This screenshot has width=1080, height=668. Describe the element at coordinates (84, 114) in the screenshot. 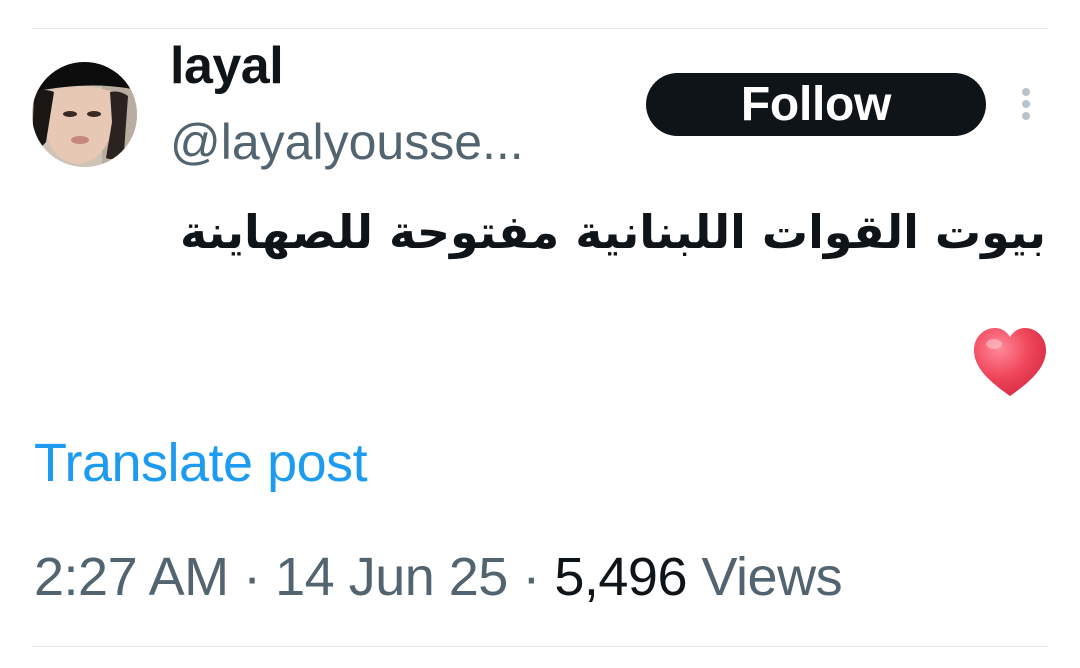

I see `avatar` at that location.